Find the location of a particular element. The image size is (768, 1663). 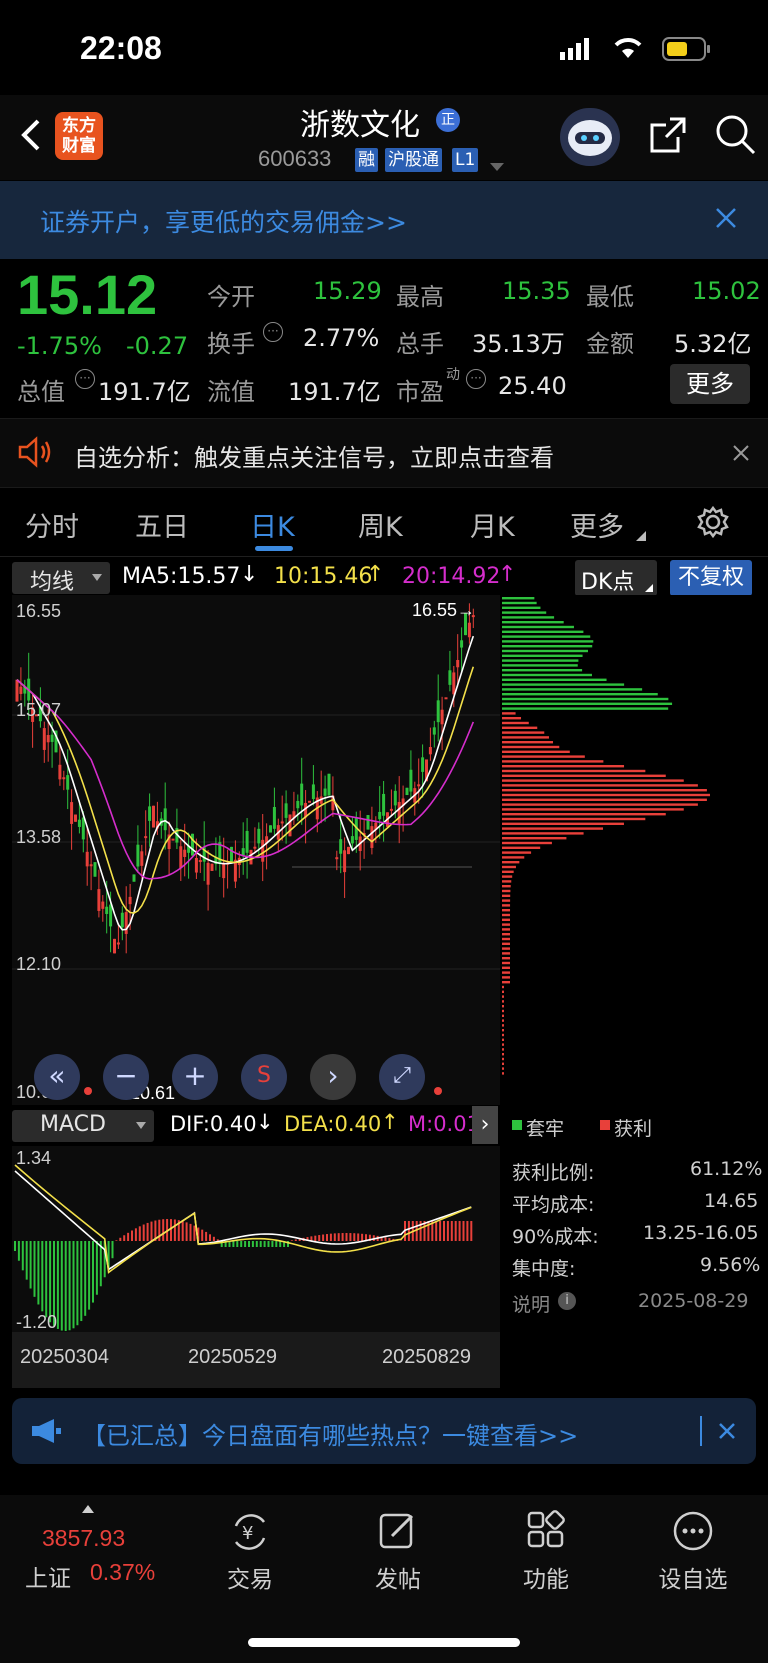

trade-icon: ¥ is located at coordinates (250, 1534).